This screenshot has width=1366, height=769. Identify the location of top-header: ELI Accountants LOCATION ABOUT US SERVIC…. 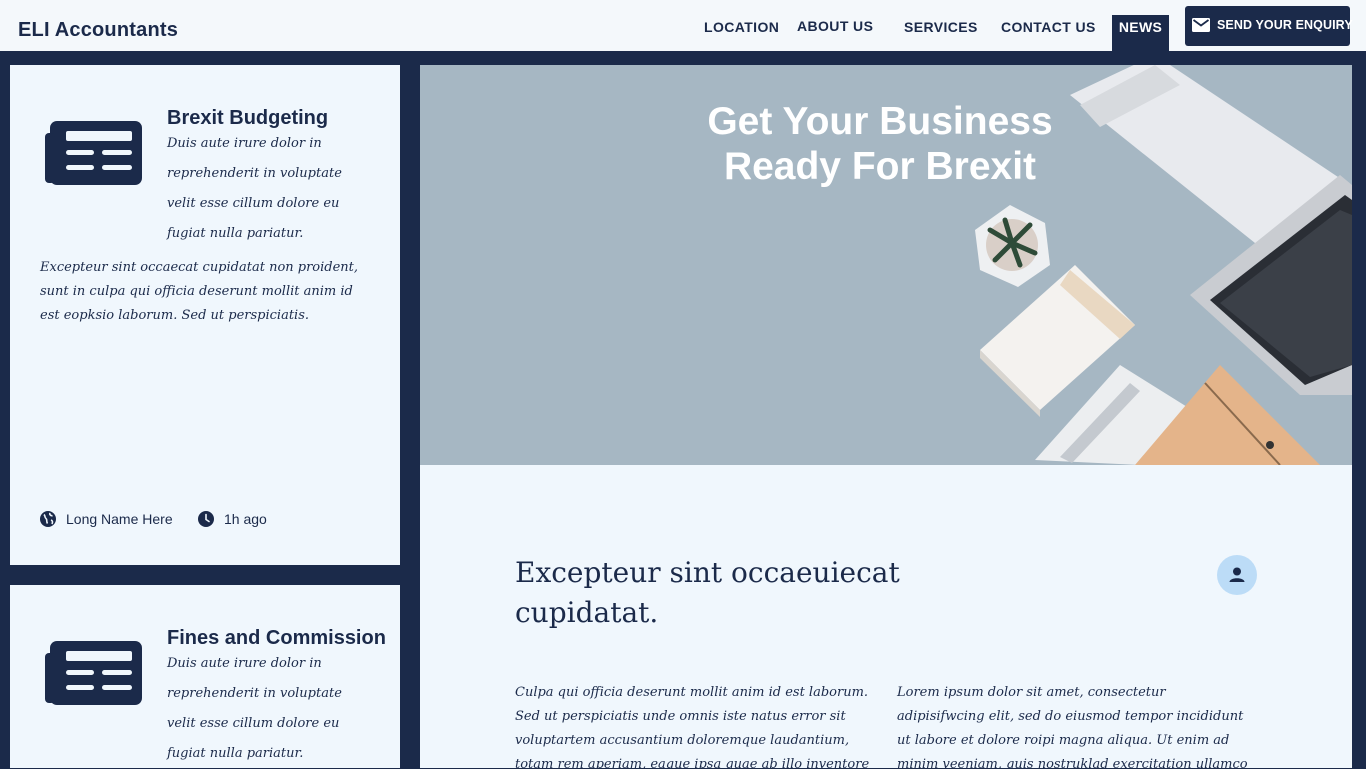
(683, 25).